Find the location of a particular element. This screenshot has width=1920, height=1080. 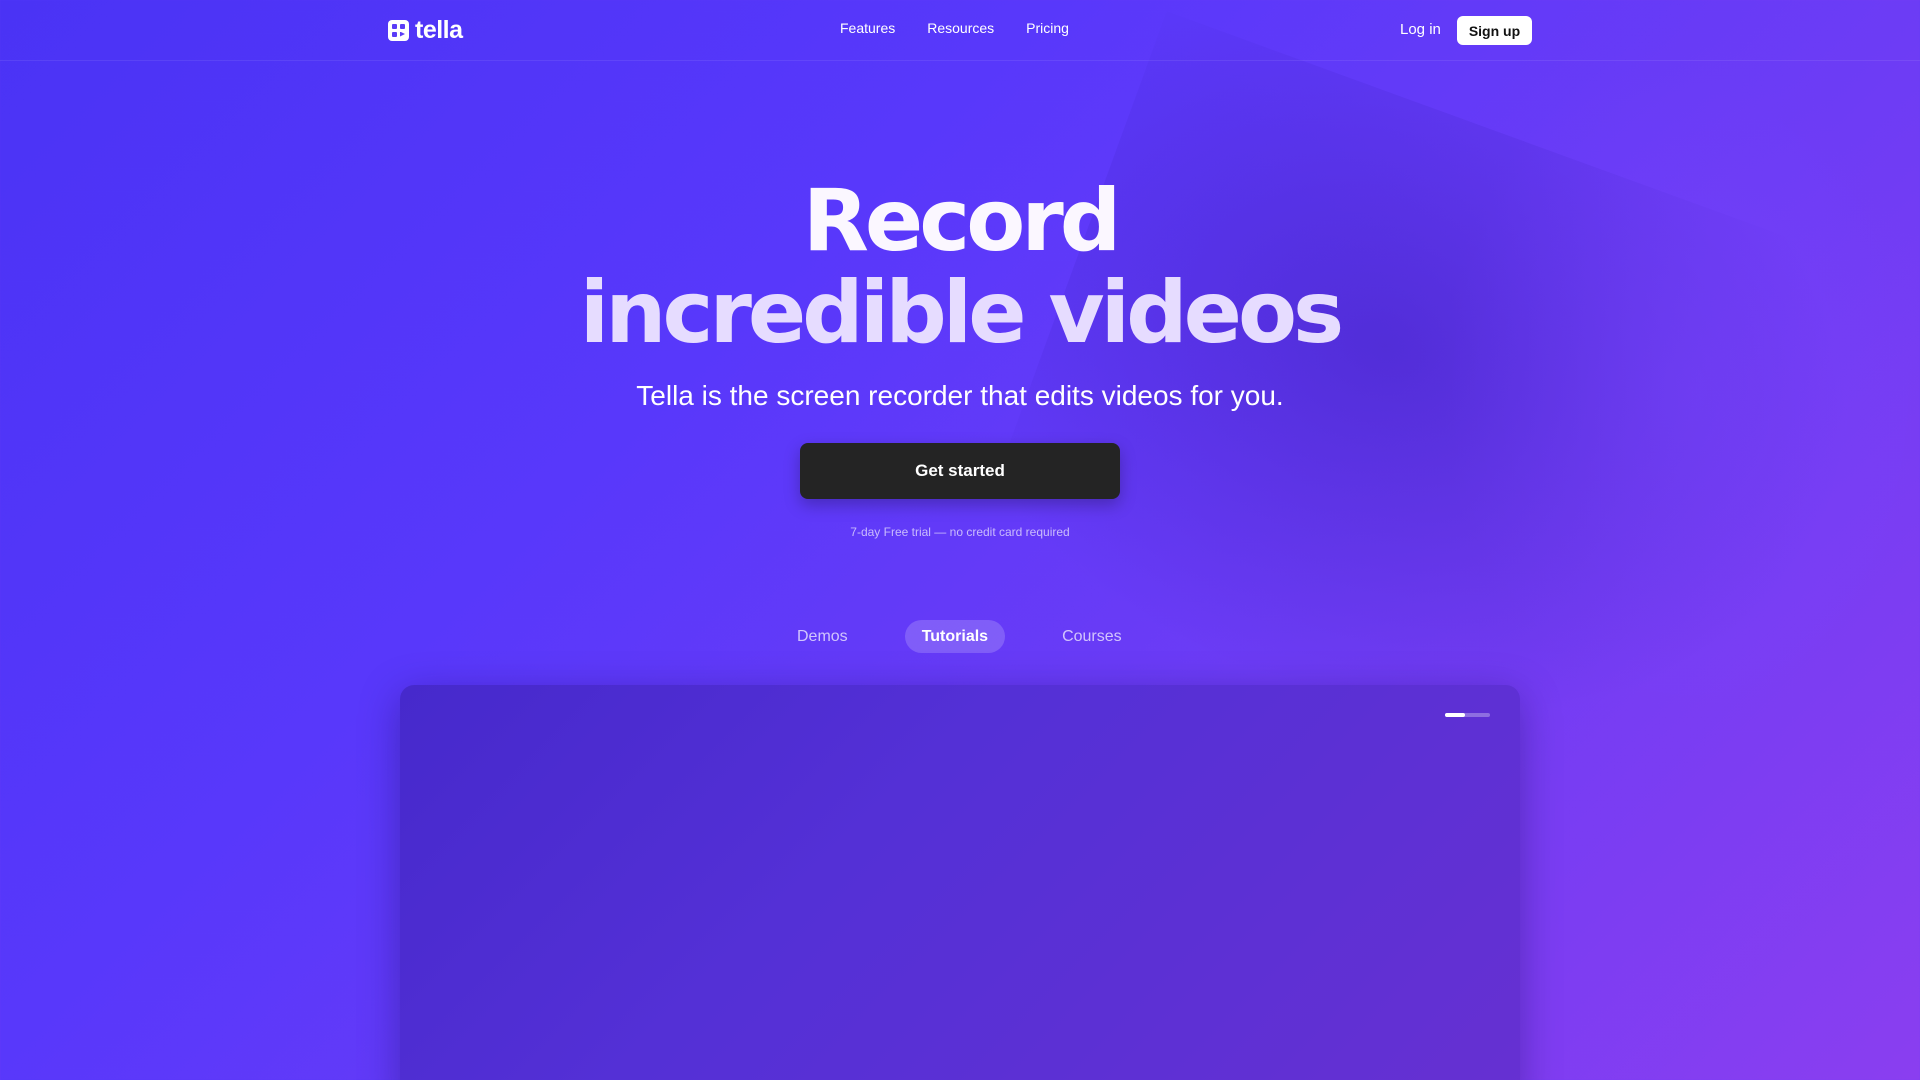

logo-text: tella is located at coordinates (439, 30).